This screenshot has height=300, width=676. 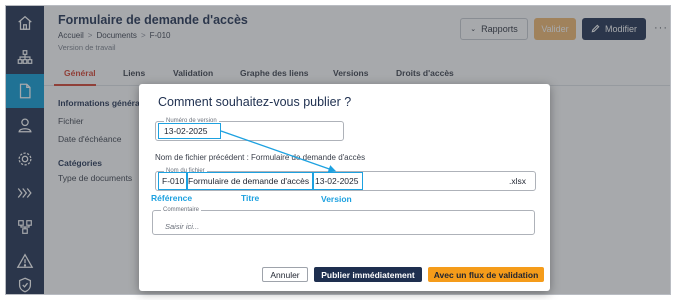 I want to click on version-annotation: Version, so click(x=336, y=199).